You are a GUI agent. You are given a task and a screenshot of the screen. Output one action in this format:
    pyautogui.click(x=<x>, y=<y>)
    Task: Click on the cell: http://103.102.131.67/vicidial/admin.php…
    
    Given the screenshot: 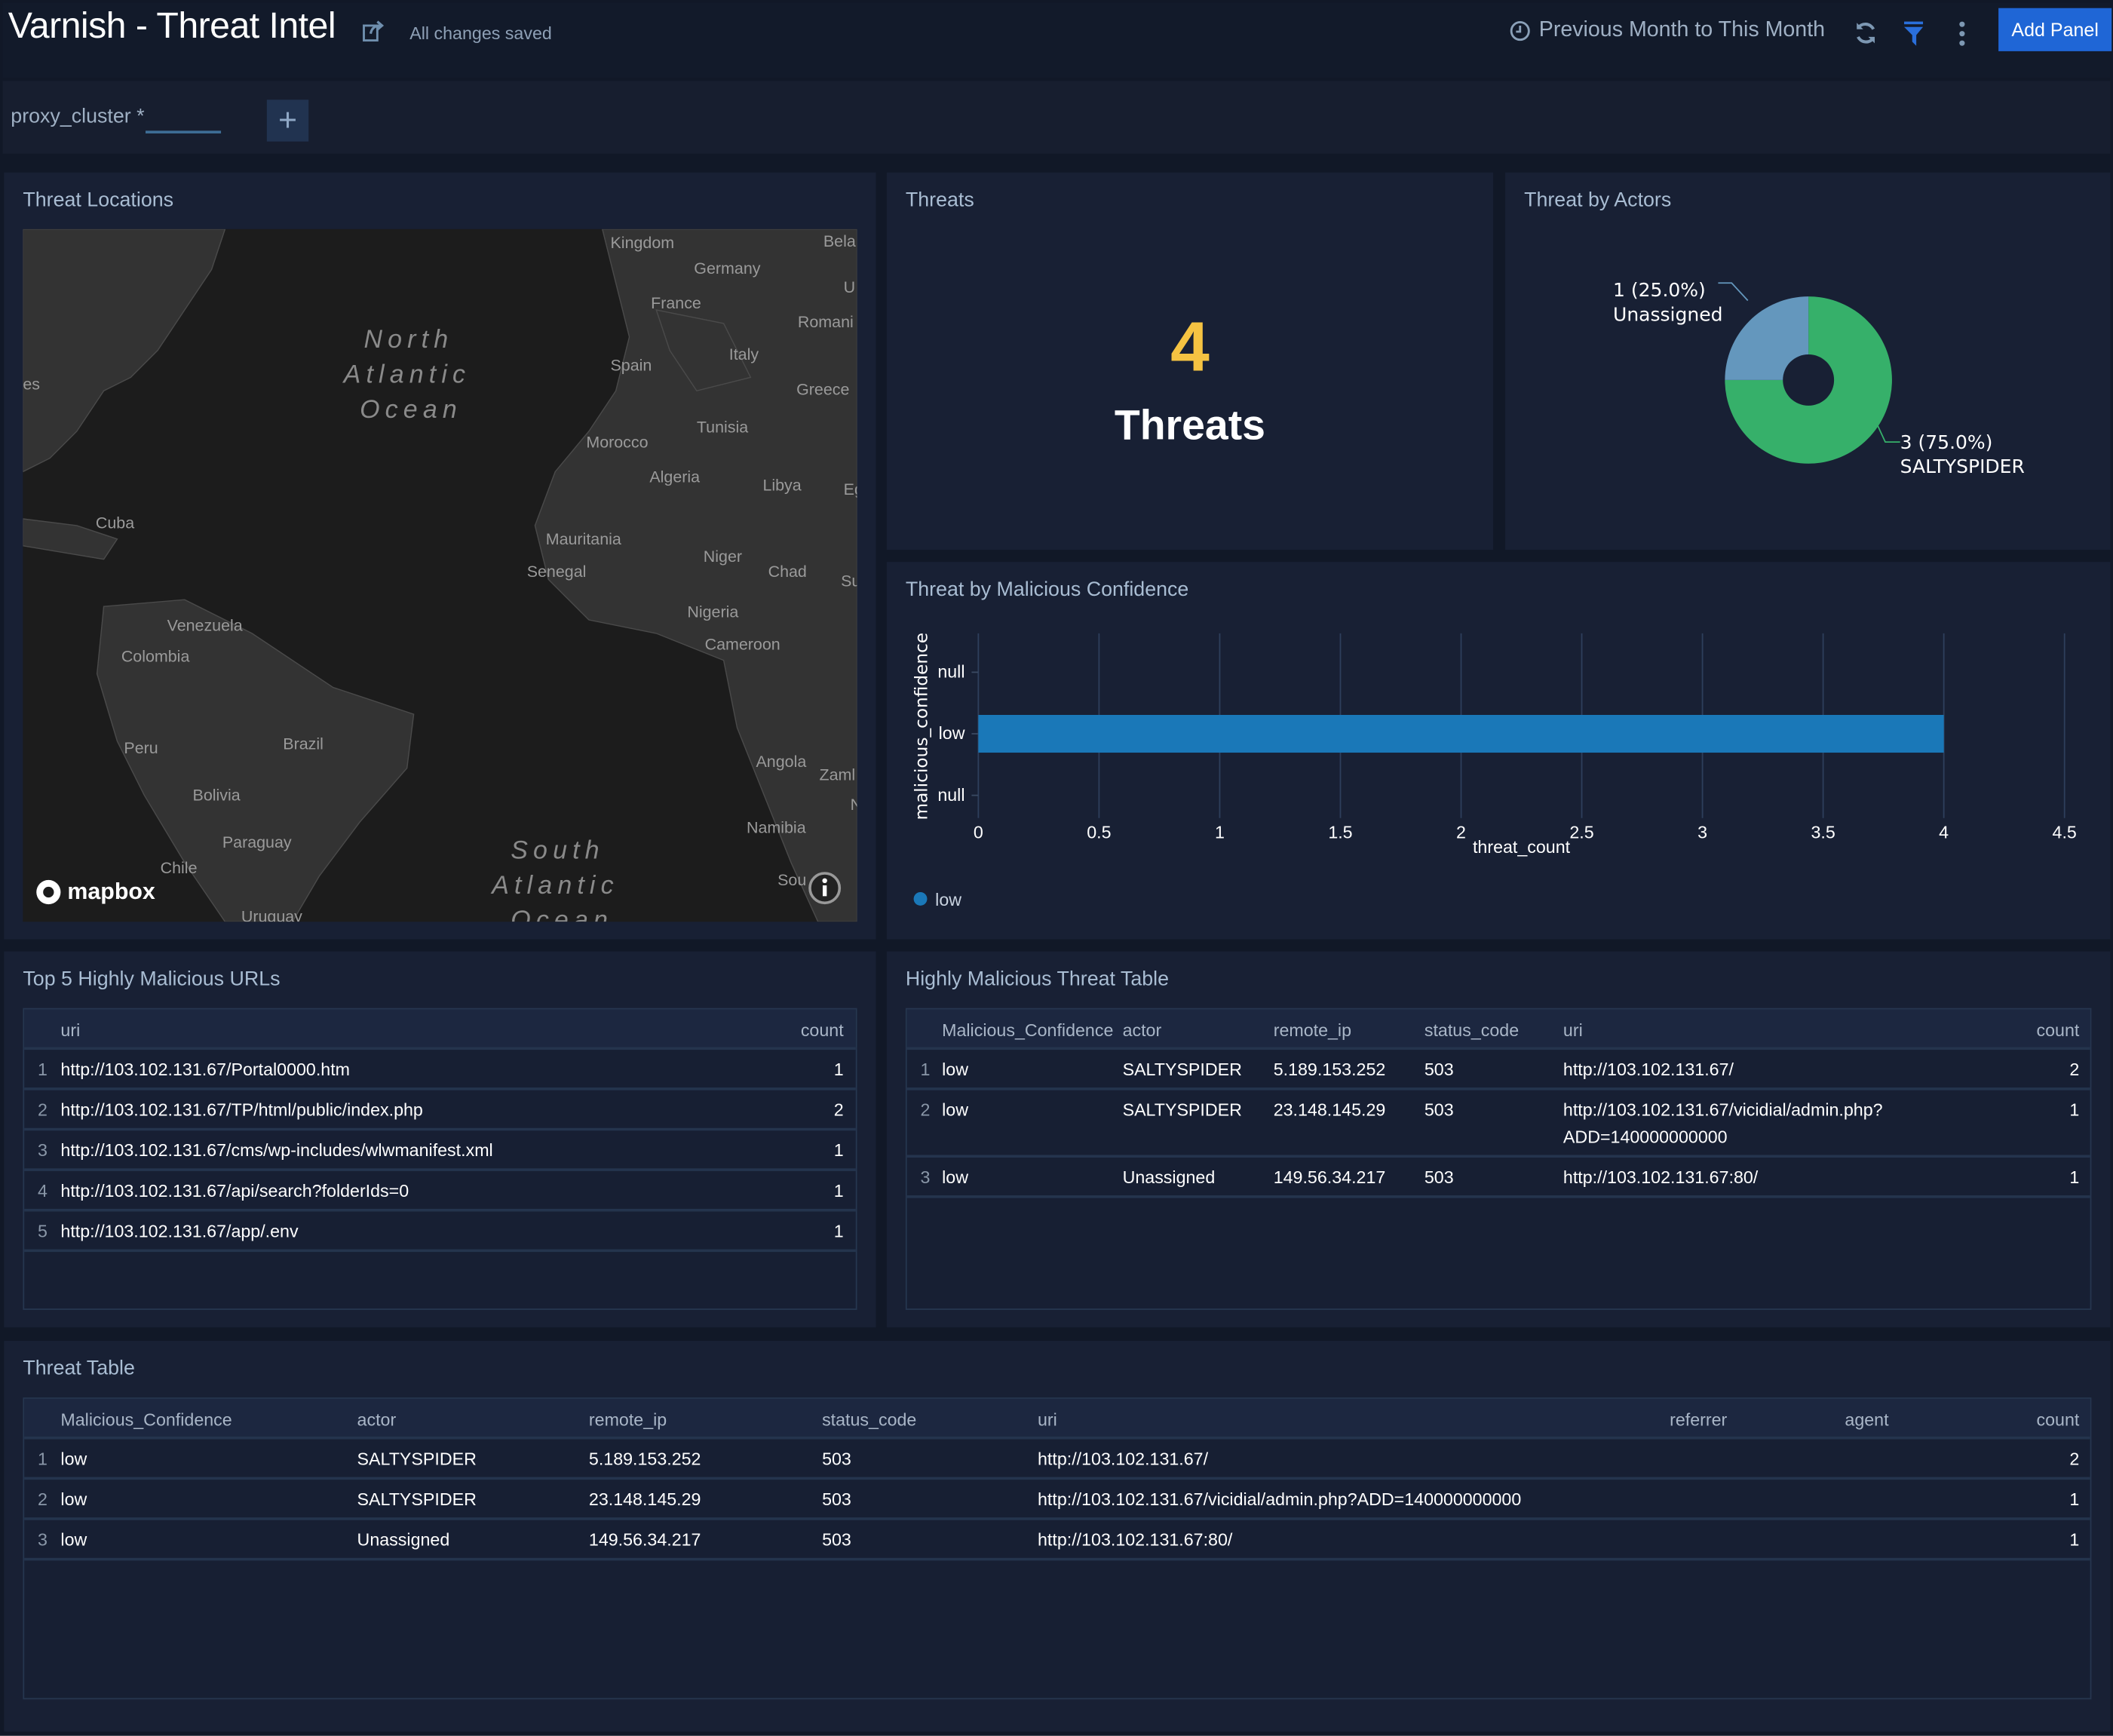 What is the action you would take?
    pyautogui.click(x=1279, y=1500)
    